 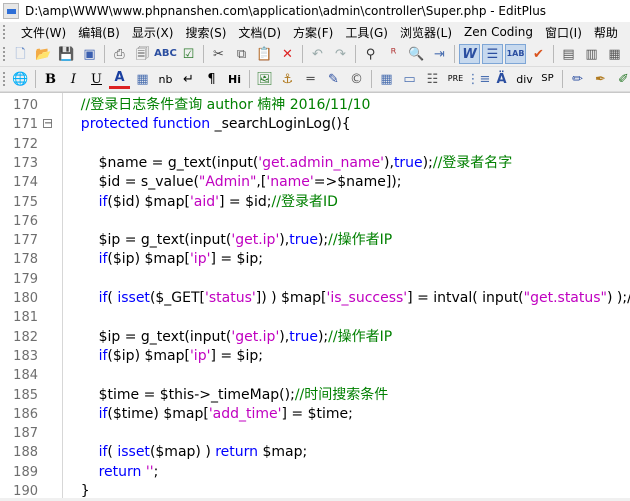 What do you see at coordinates (43, 32) in the screenshot?
I see `menu-file: 文件(W)` at bounding box center [43, 32].